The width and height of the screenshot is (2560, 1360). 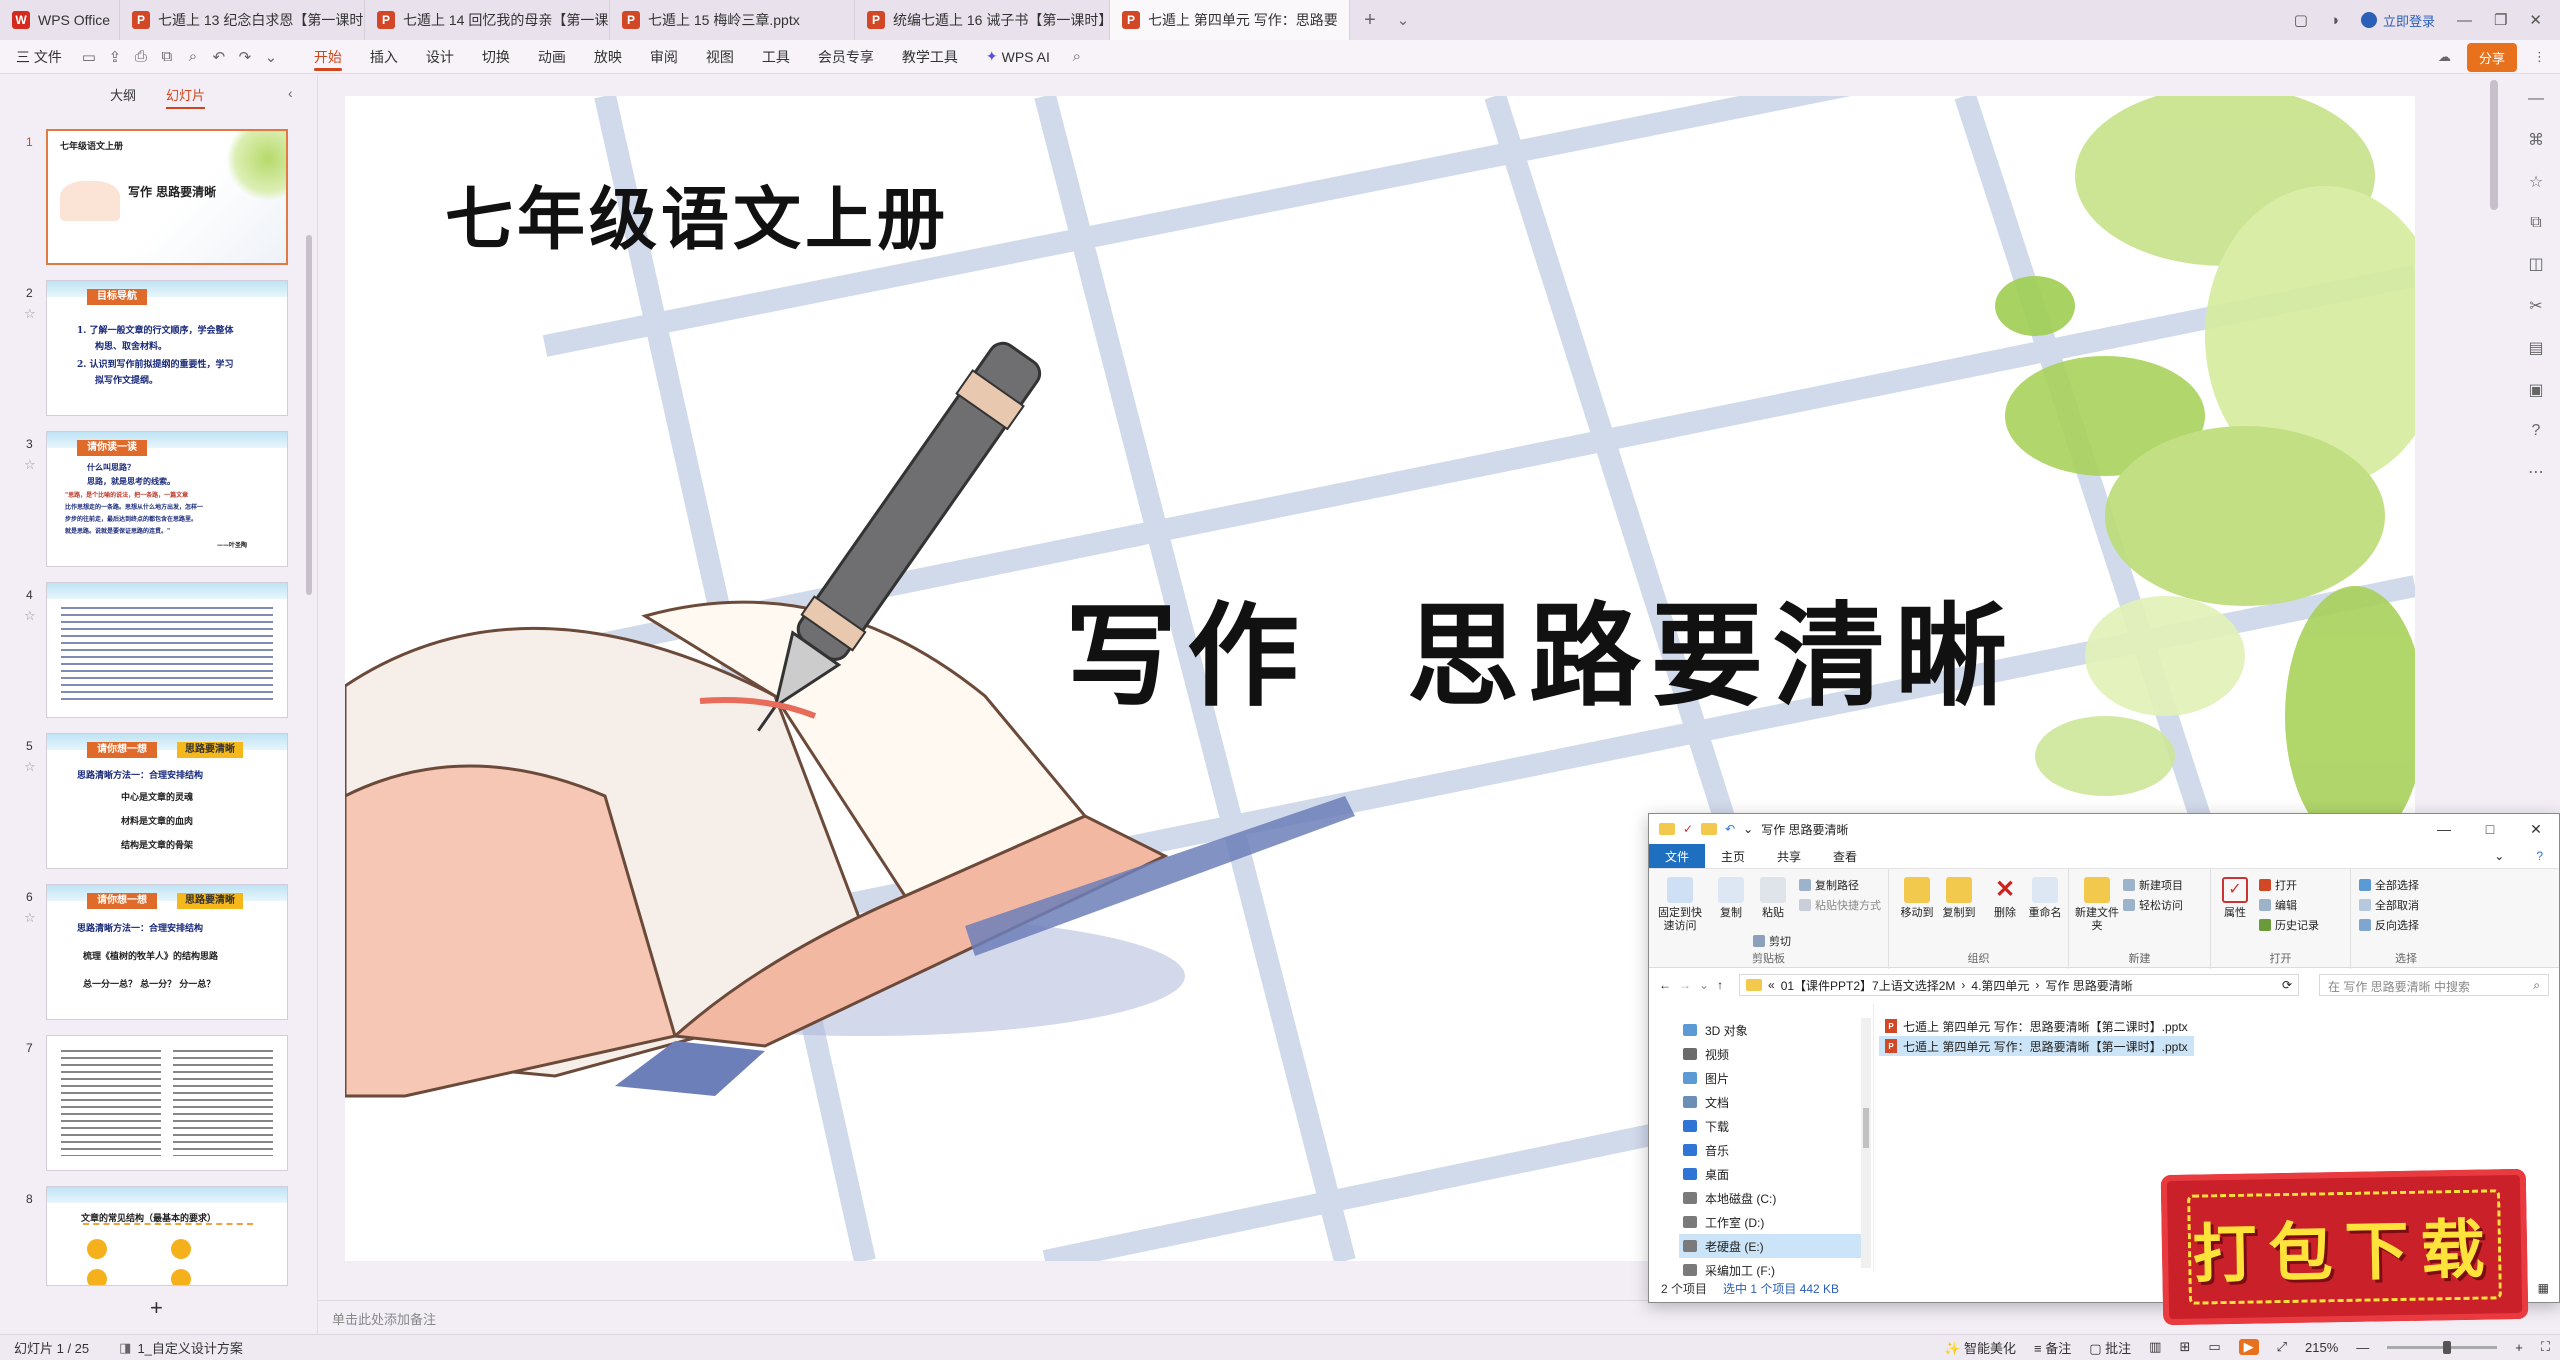 I want to click on search-icon: ⌕, so click(x=1077, y=57).